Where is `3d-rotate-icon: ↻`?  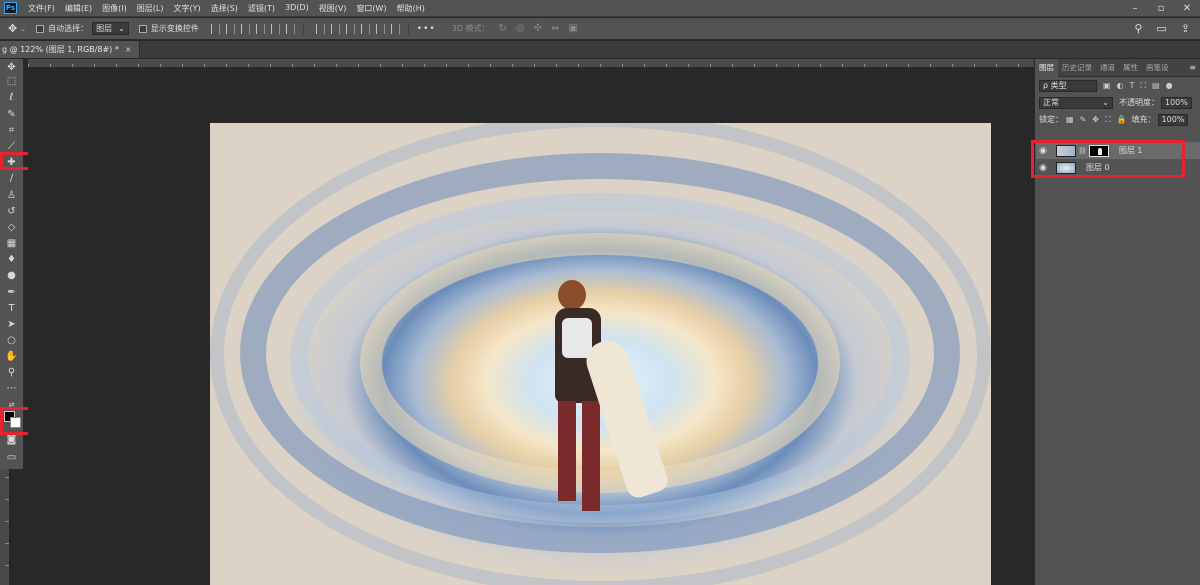 3d-rotate-icon: ↻ is located at coordinates (503, 28).